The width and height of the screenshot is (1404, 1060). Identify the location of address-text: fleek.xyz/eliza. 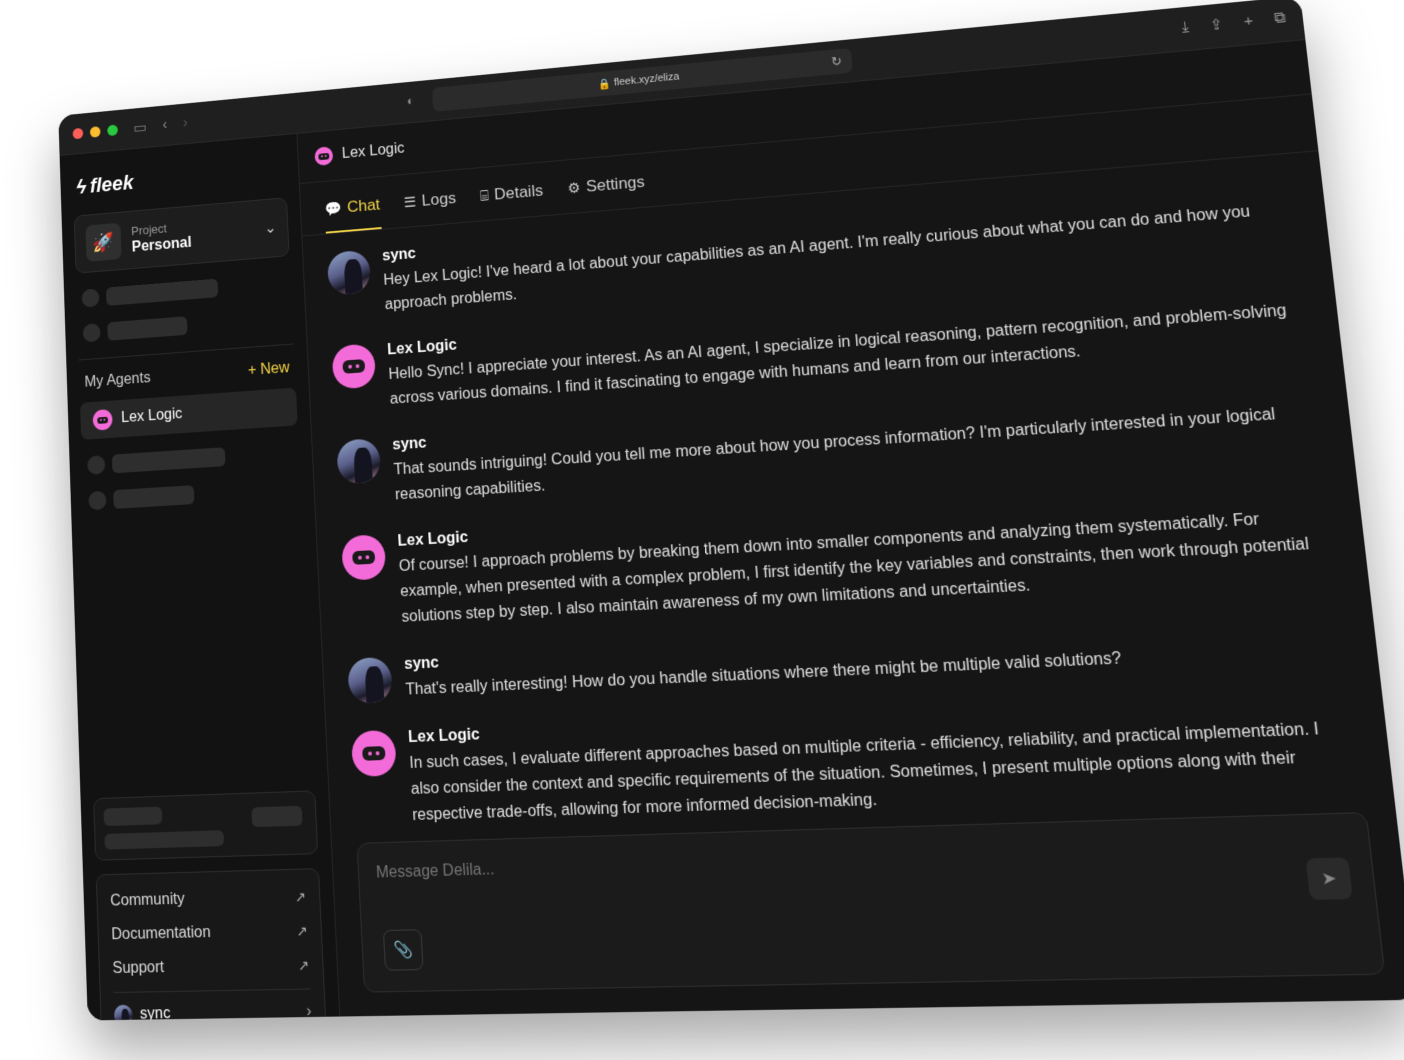
(646, 79).